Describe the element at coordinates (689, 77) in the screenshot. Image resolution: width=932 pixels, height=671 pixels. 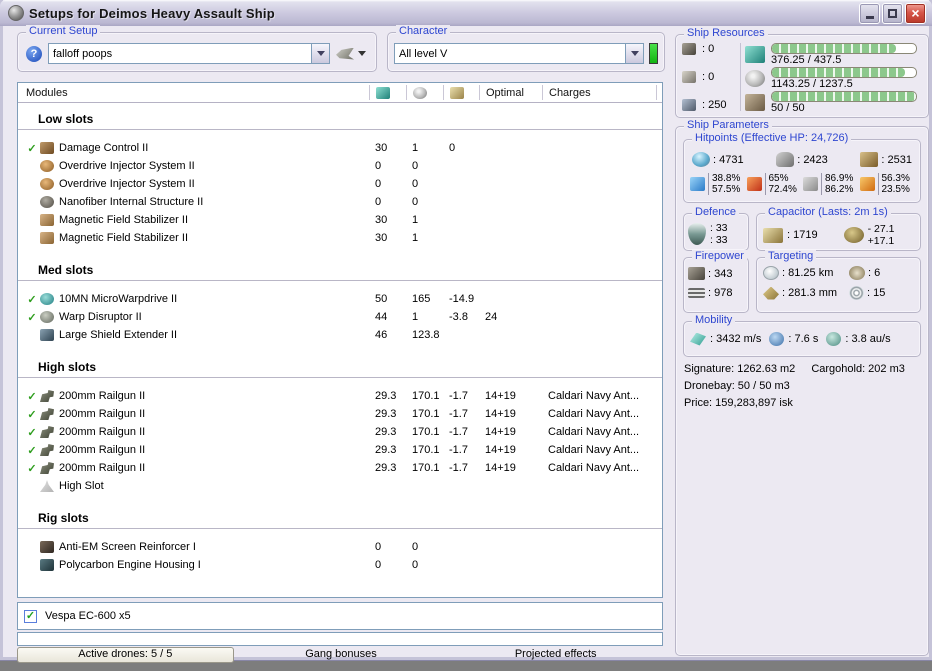
I see `launcher-hardpoint-icon` at that location.